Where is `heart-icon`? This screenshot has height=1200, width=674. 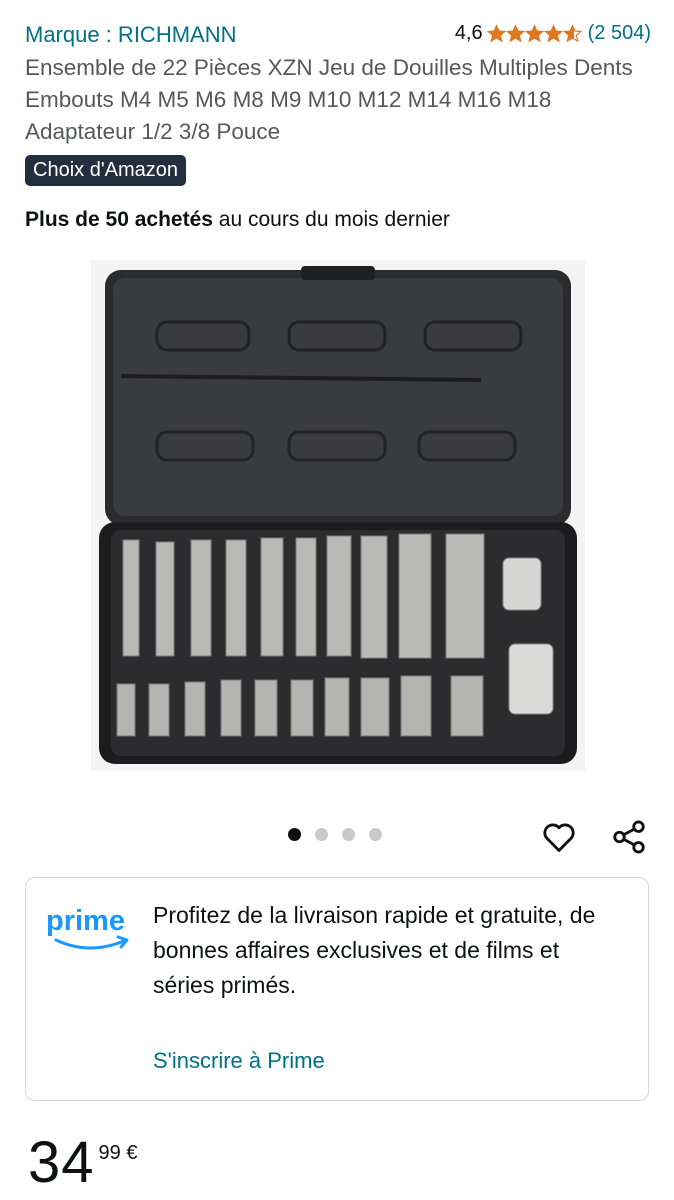 heart-icon is located at coordinates (559, 837).